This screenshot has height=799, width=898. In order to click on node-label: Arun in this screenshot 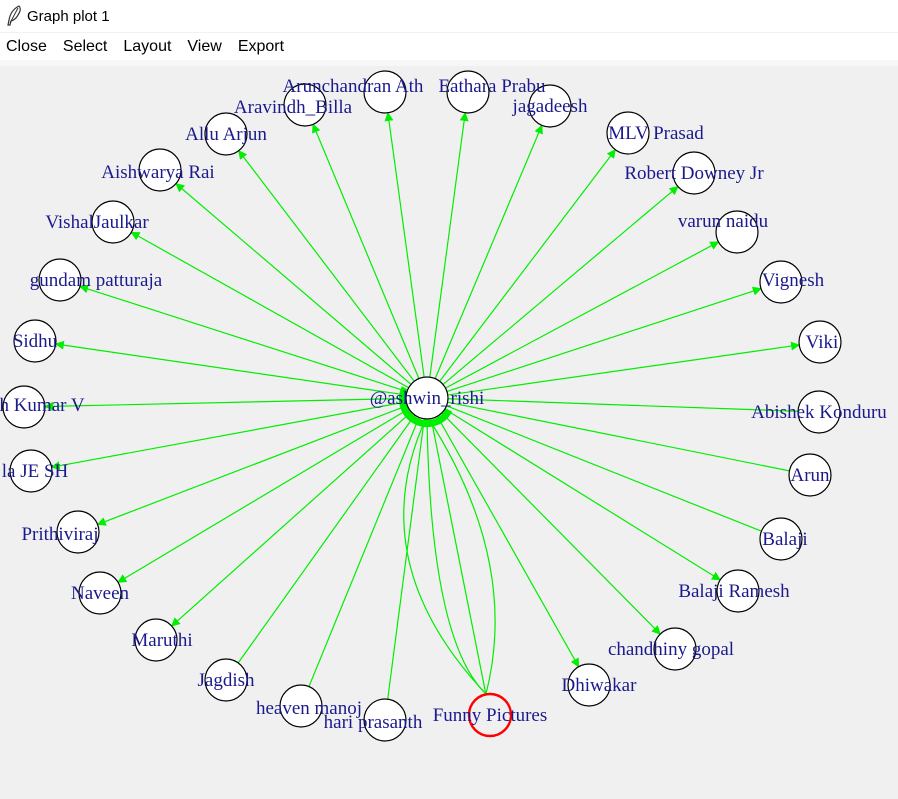, I will do `click(810, 475)`.